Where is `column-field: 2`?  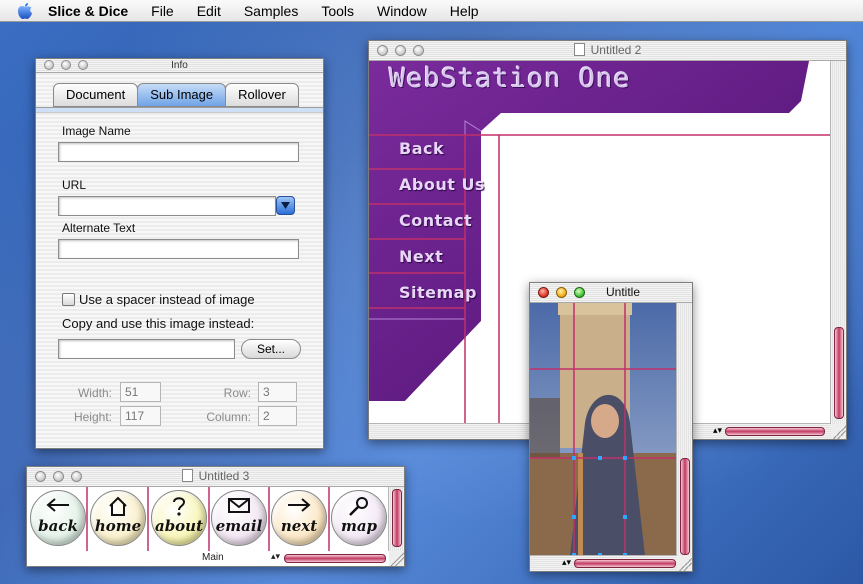 column-field: 2 is located at coordinates (277, 416).